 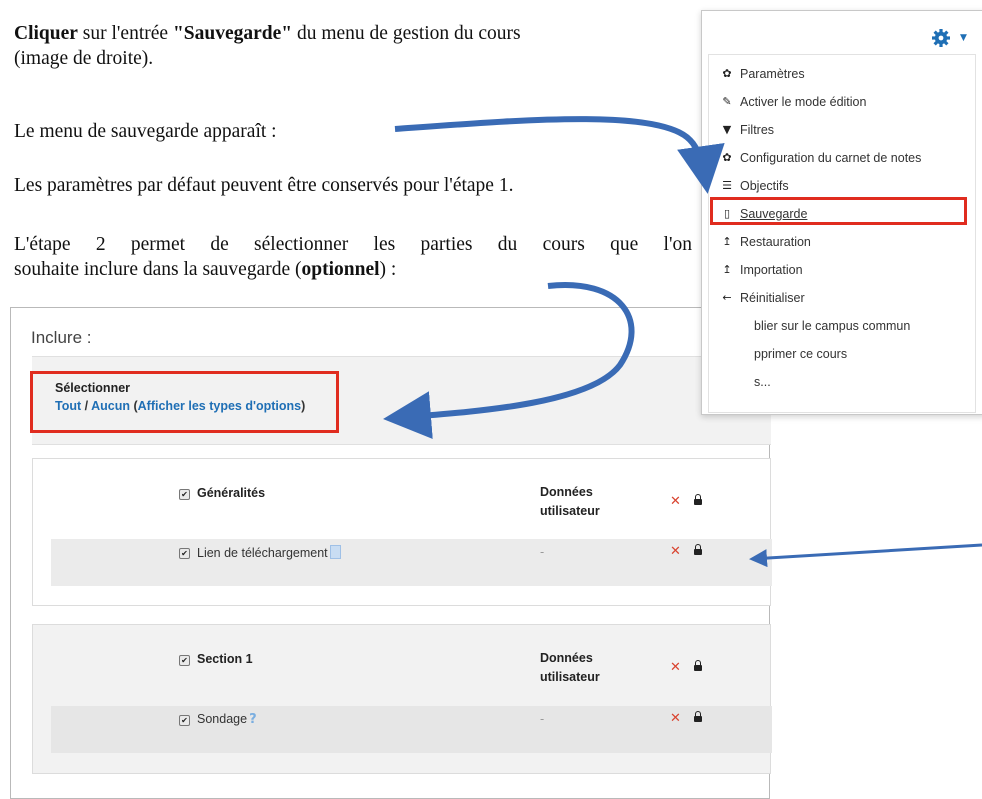 What do you see at coordinates (559, 155) in the screenshot?
I see `arrow-to-backup-menu` at bounding box center [559, 155].